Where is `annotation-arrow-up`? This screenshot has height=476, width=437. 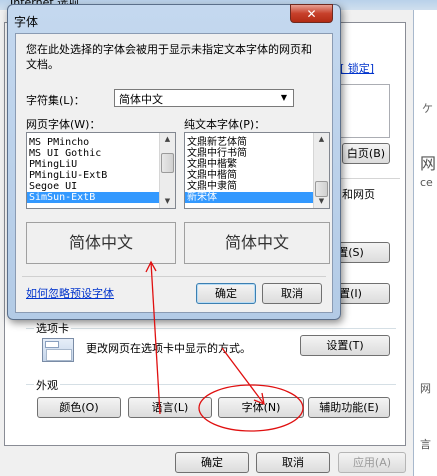 annotation-arrow-up is located at coordinates (155, 338).